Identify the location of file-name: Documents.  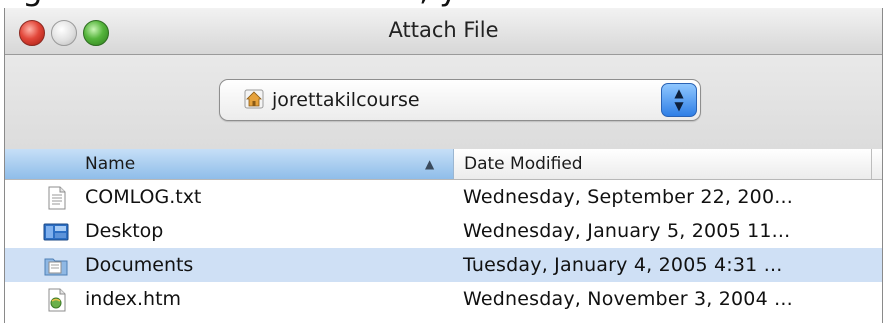
(139, 265).